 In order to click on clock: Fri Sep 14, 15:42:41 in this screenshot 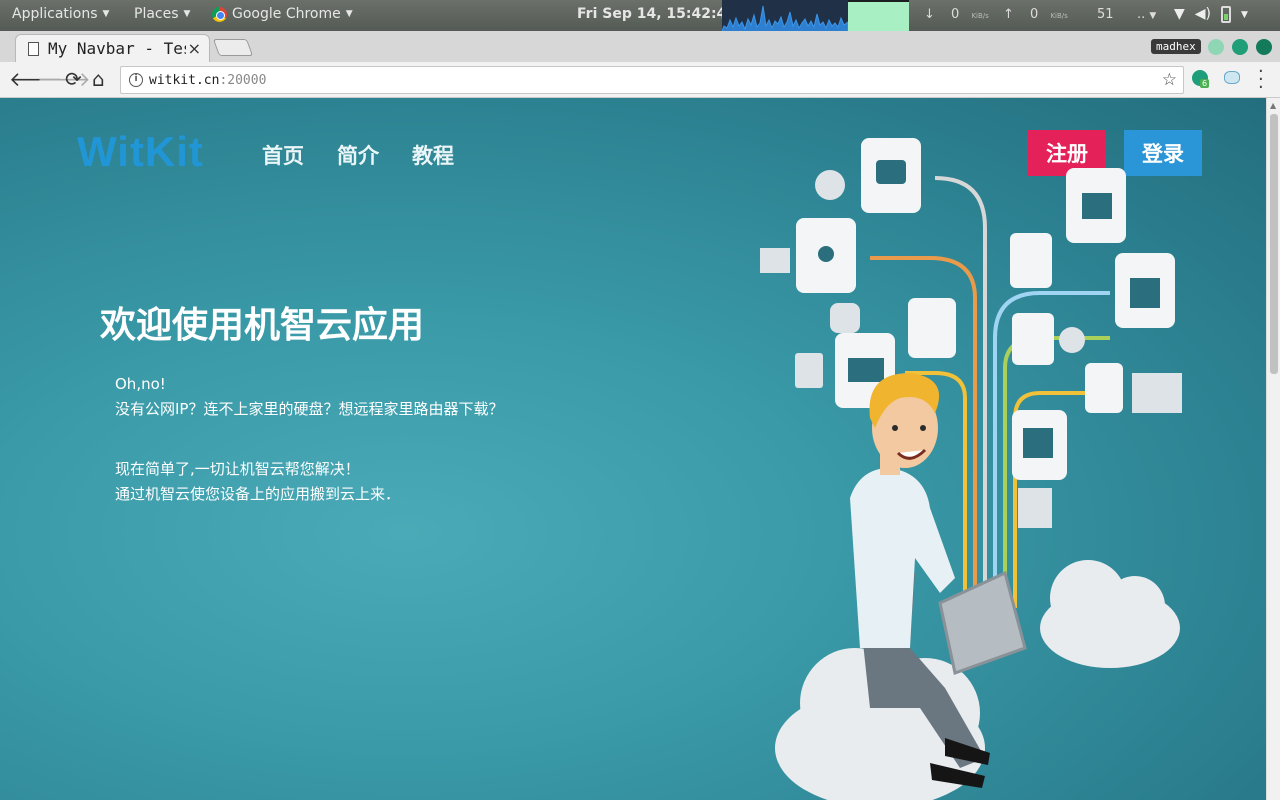, I will do `click(656, 14)`.